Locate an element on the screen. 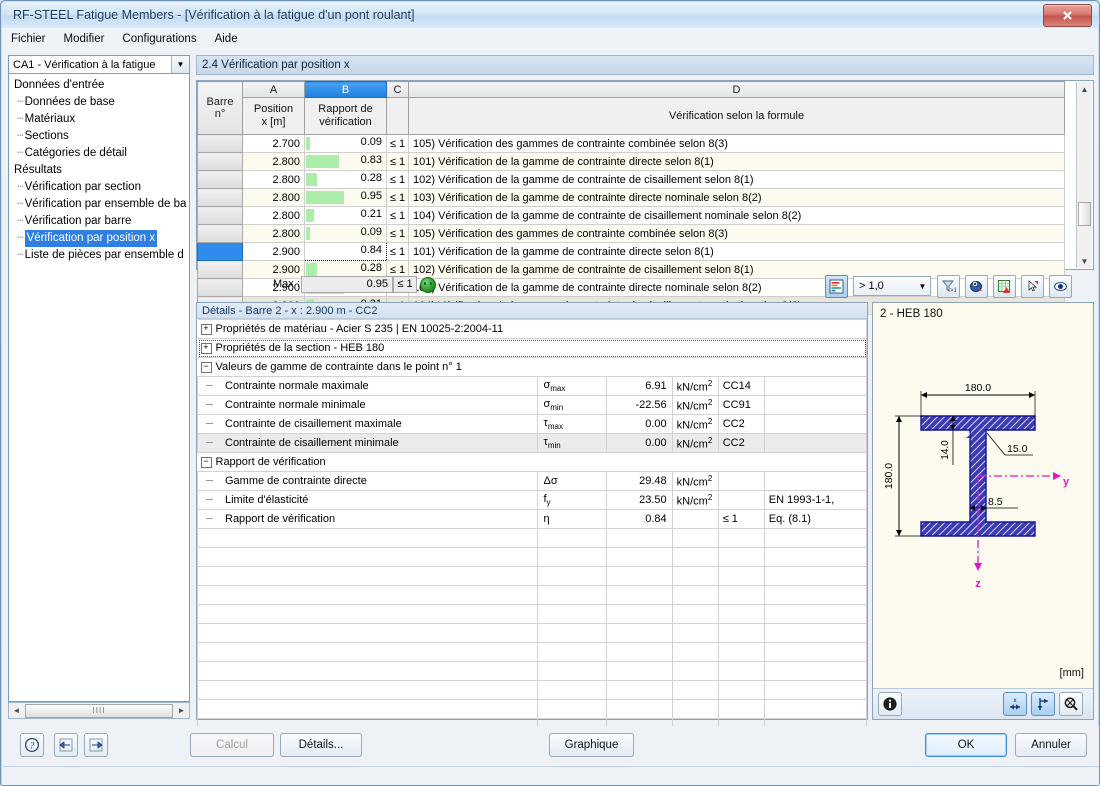 Image resolution: width=1100 pixels, height=786 pixels. calcul-button: Calcul is located at coordinates (232, 745).